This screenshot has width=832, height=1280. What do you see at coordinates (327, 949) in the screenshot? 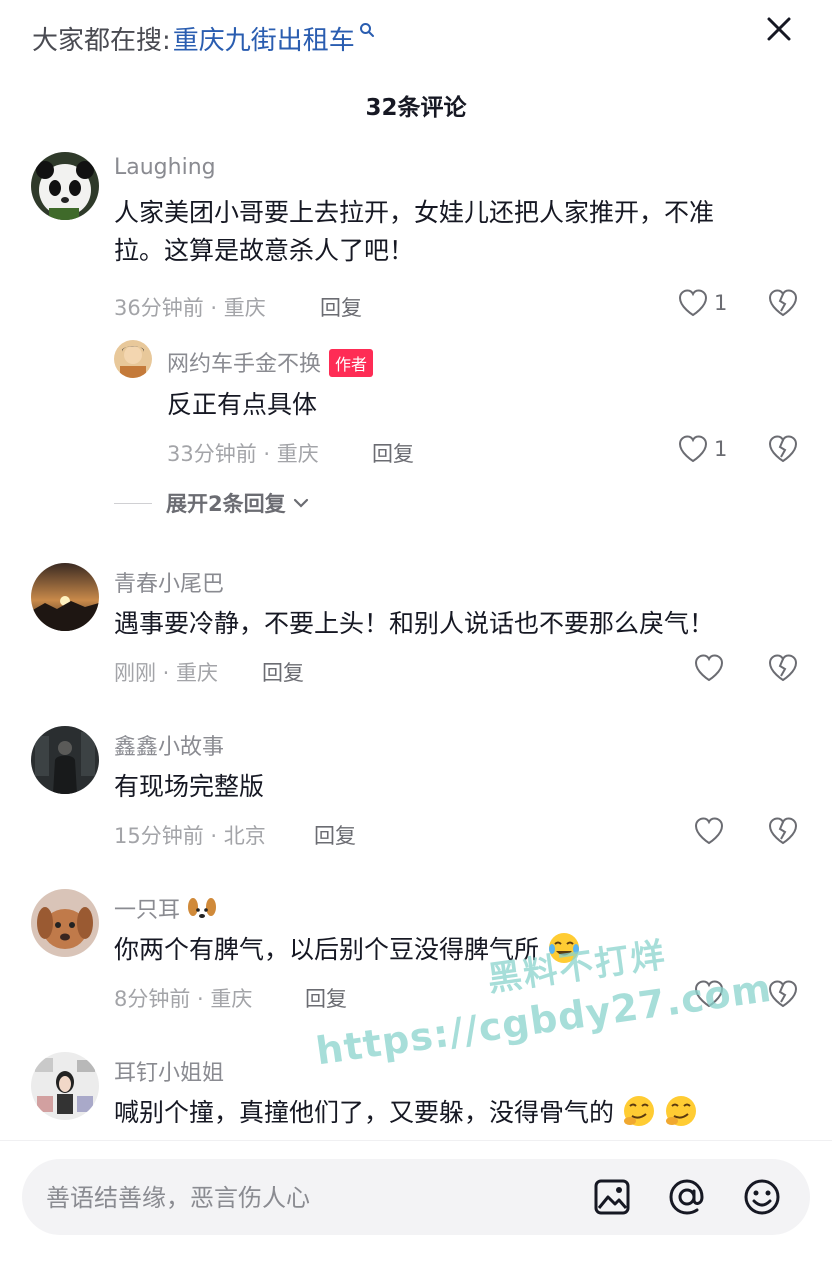
I see `comment-text: 你两个有脾气，以后别个豆没得脾气所` at bounding box center [327, 949].